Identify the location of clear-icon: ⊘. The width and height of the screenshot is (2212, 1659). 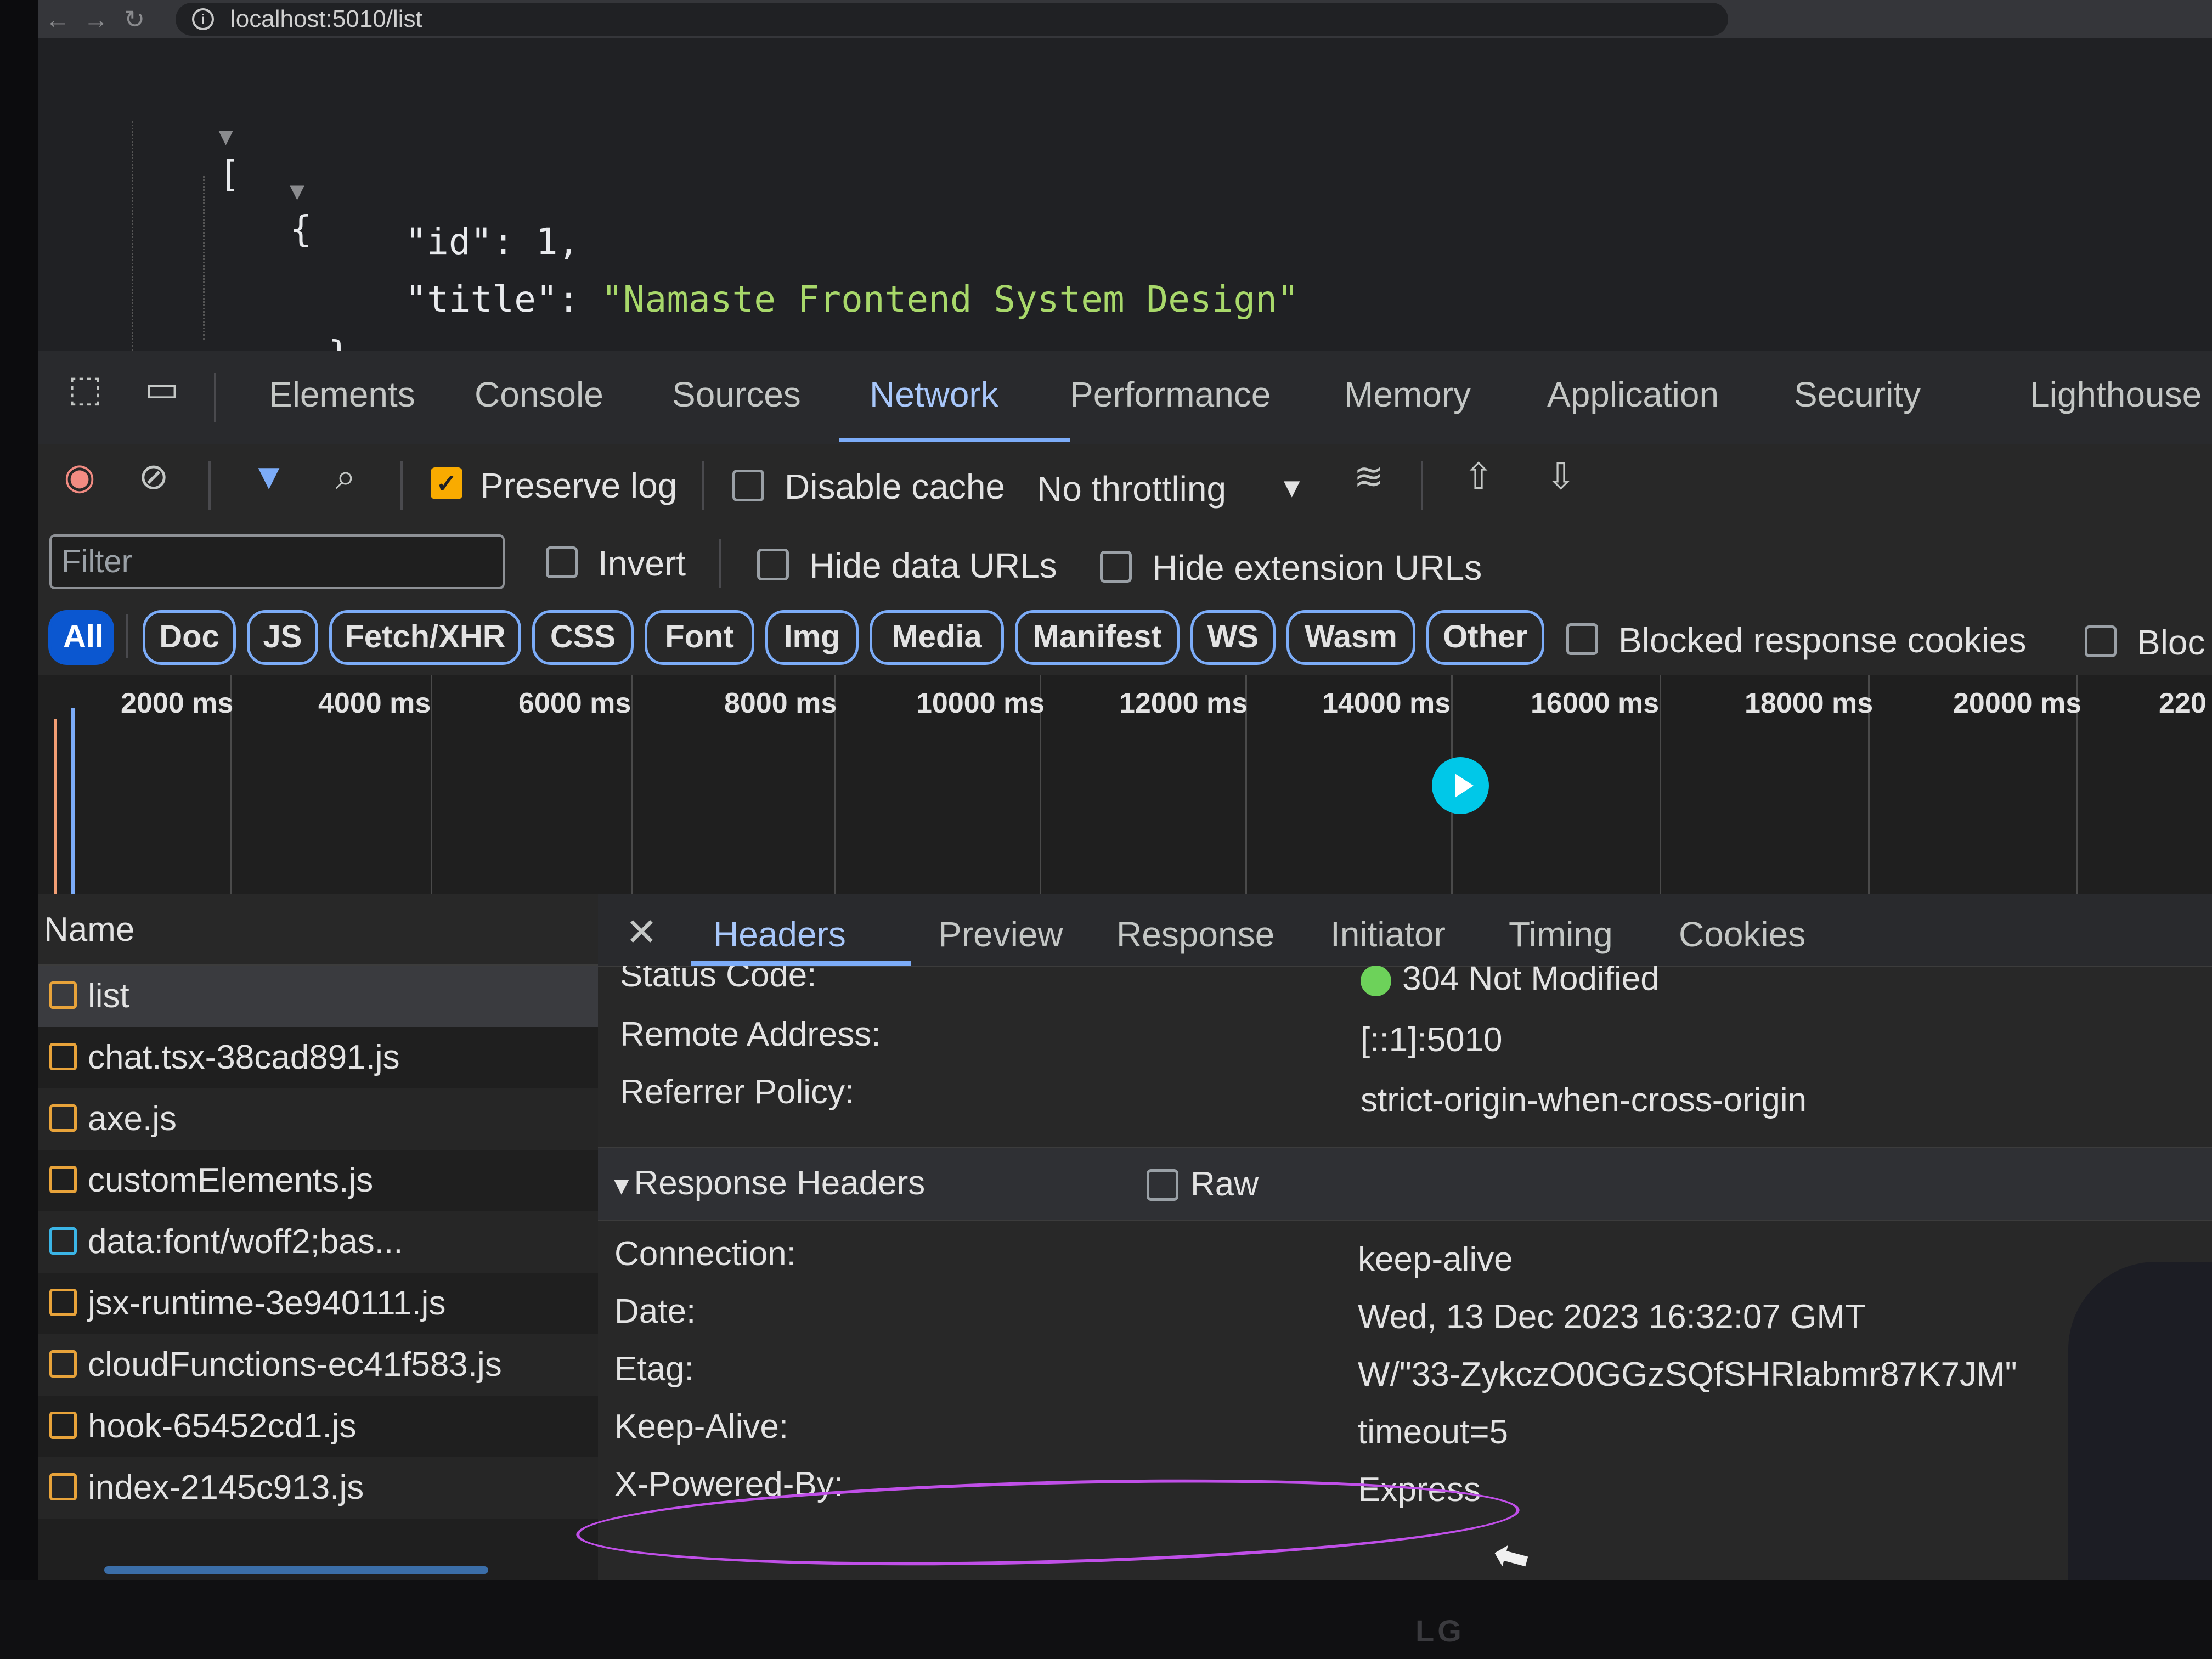
(153, 483).